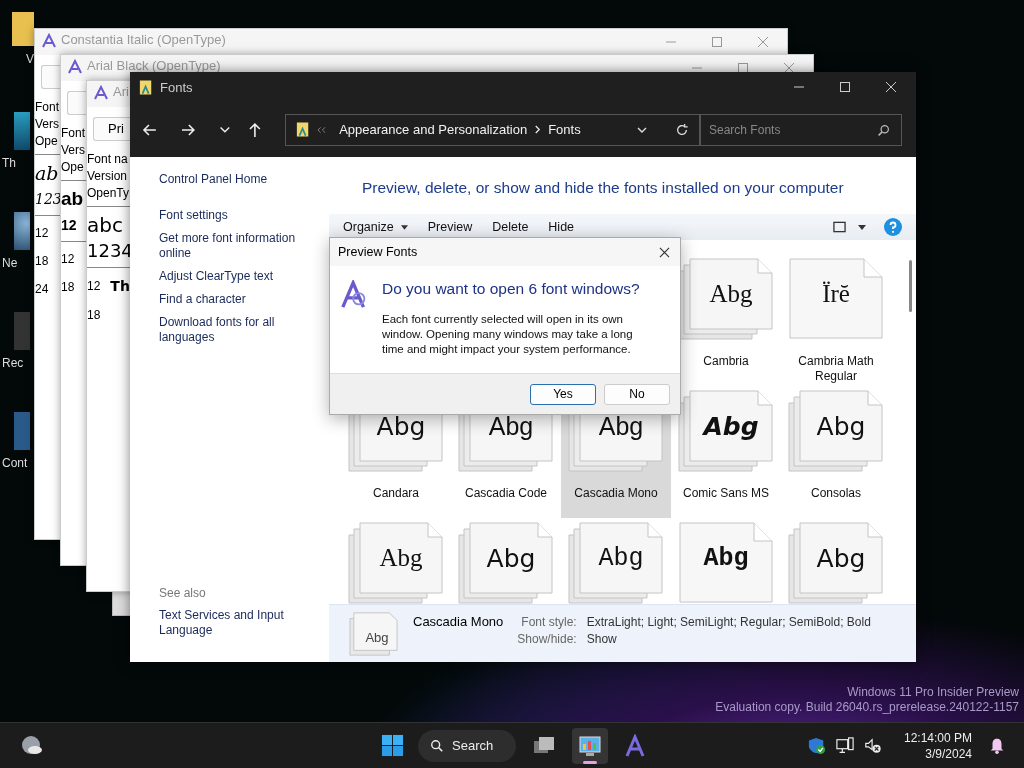  I want to click on clock: 12:14:00 PM 3/9/2024, so click(937, 745).